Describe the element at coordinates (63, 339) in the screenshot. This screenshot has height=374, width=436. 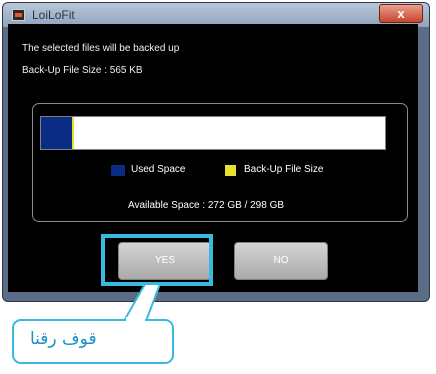
I see `callout-text: قوف رقنا` at that location.